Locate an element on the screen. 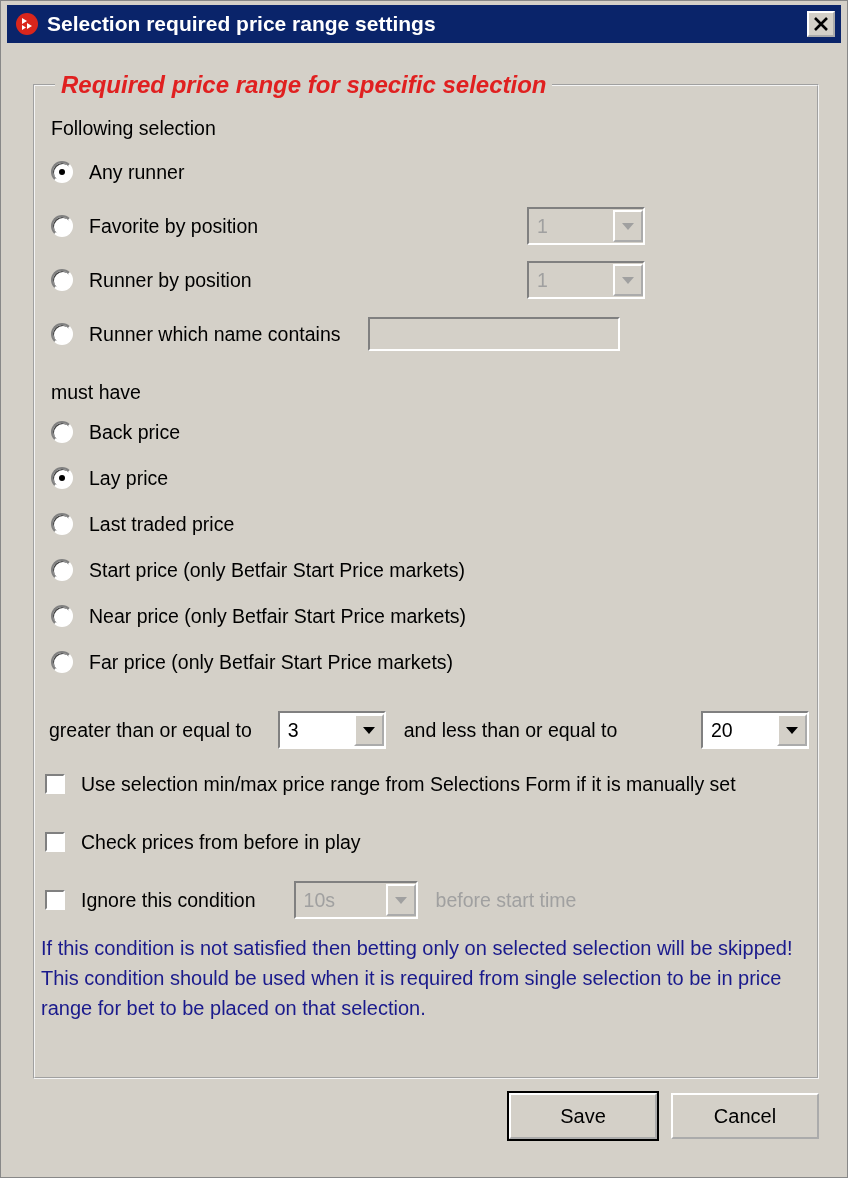 This screenshot has height=1178, width=848. option-label: Runner which name contains is located at coordinates (215, 334).